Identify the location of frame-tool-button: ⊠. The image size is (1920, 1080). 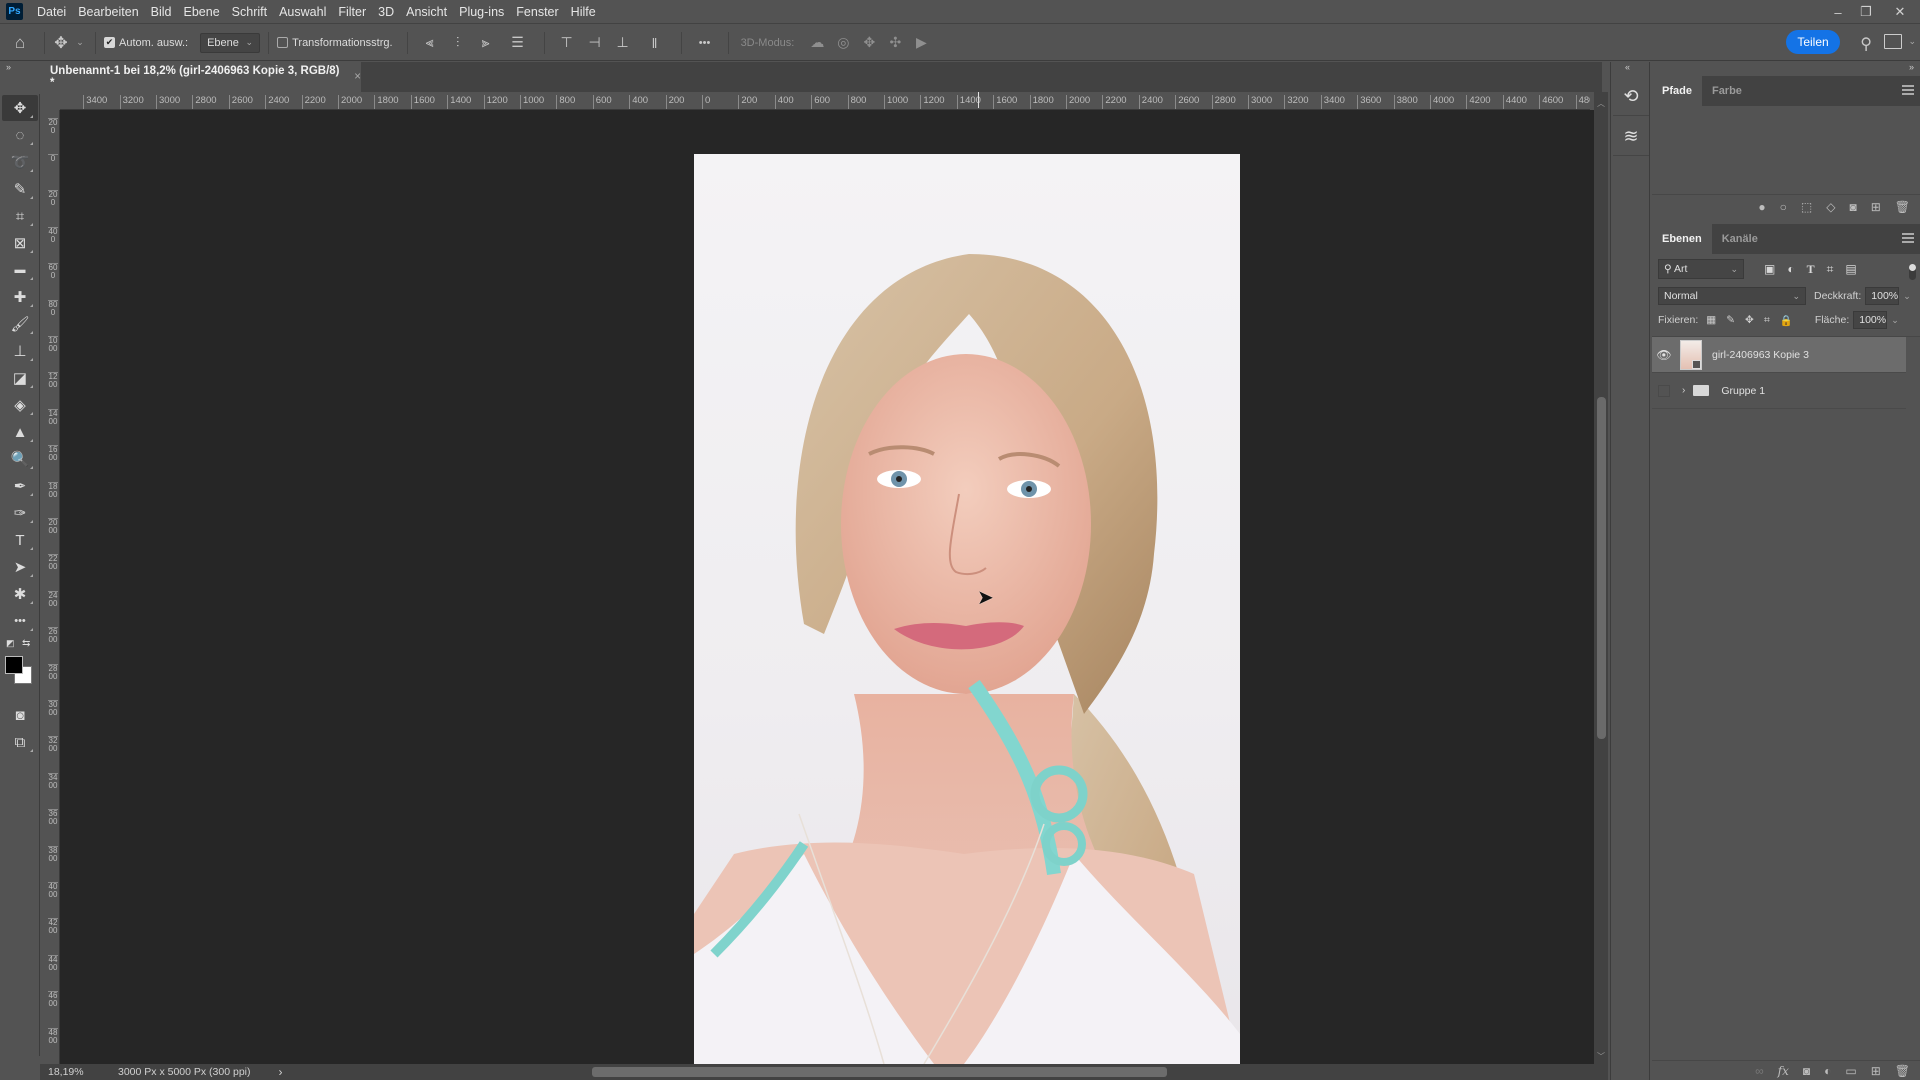
(20, 243).